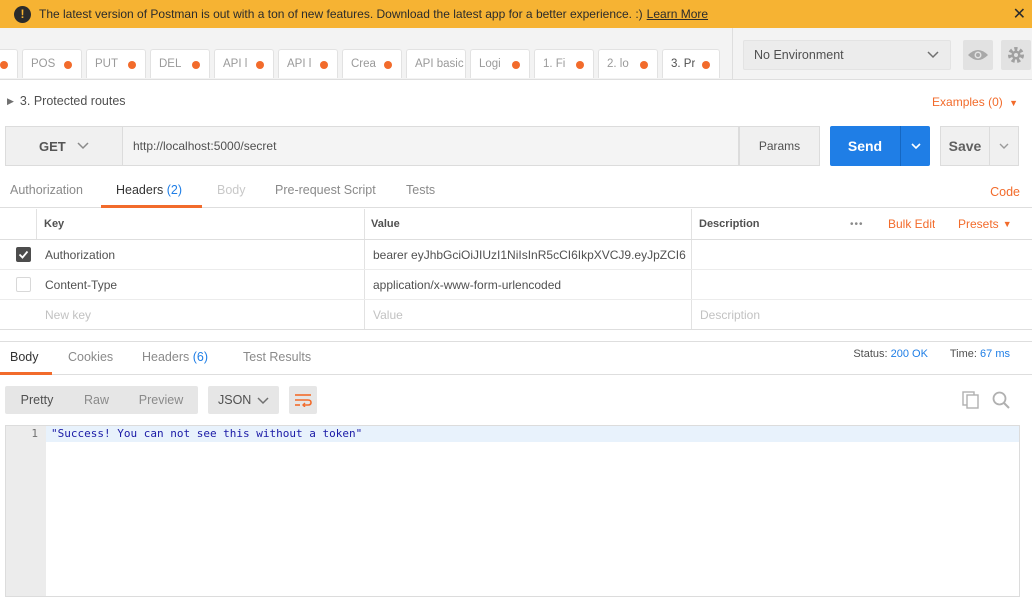 This screenshot has width=1032, height=597. I want to click on tab-label: DEL, so click(170, 64).